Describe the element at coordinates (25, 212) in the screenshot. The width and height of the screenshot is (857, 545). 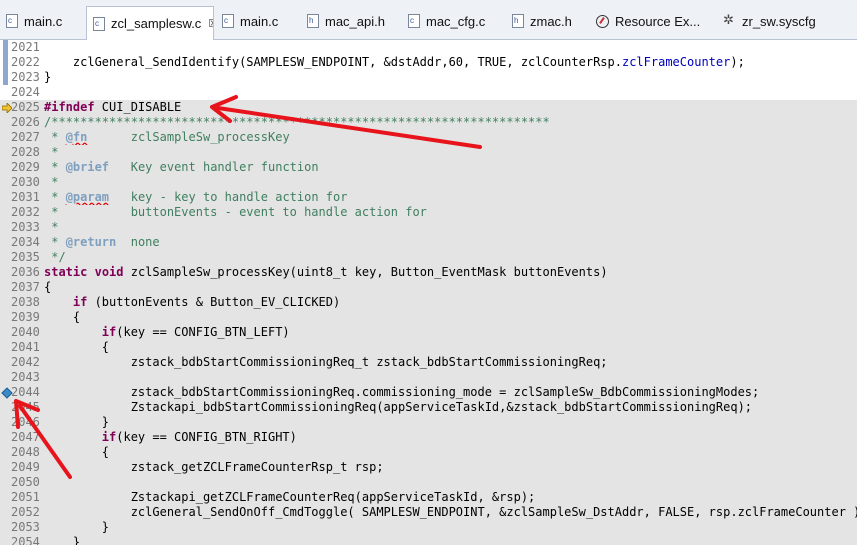
I see `line-number: 2032` at that location.